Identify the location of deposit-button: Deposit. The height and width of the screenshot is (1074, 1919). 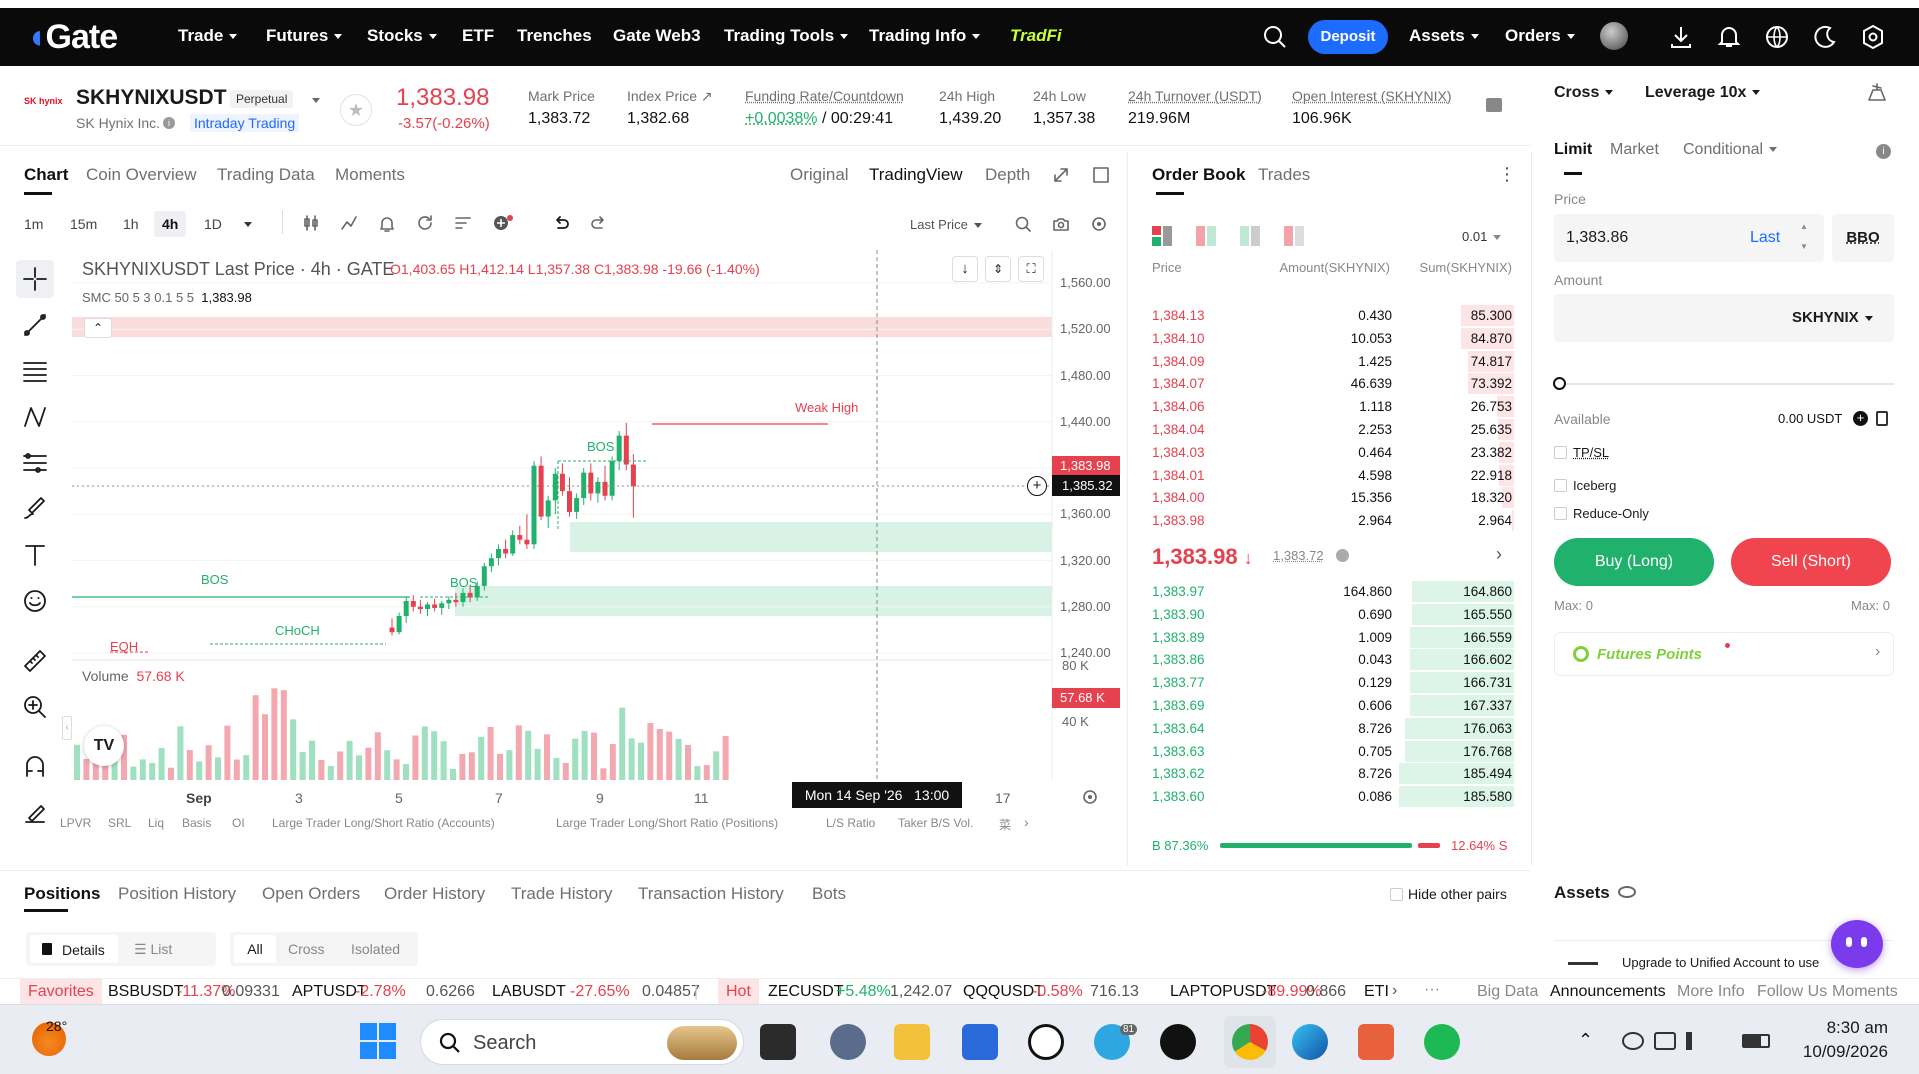
(1348, 37).